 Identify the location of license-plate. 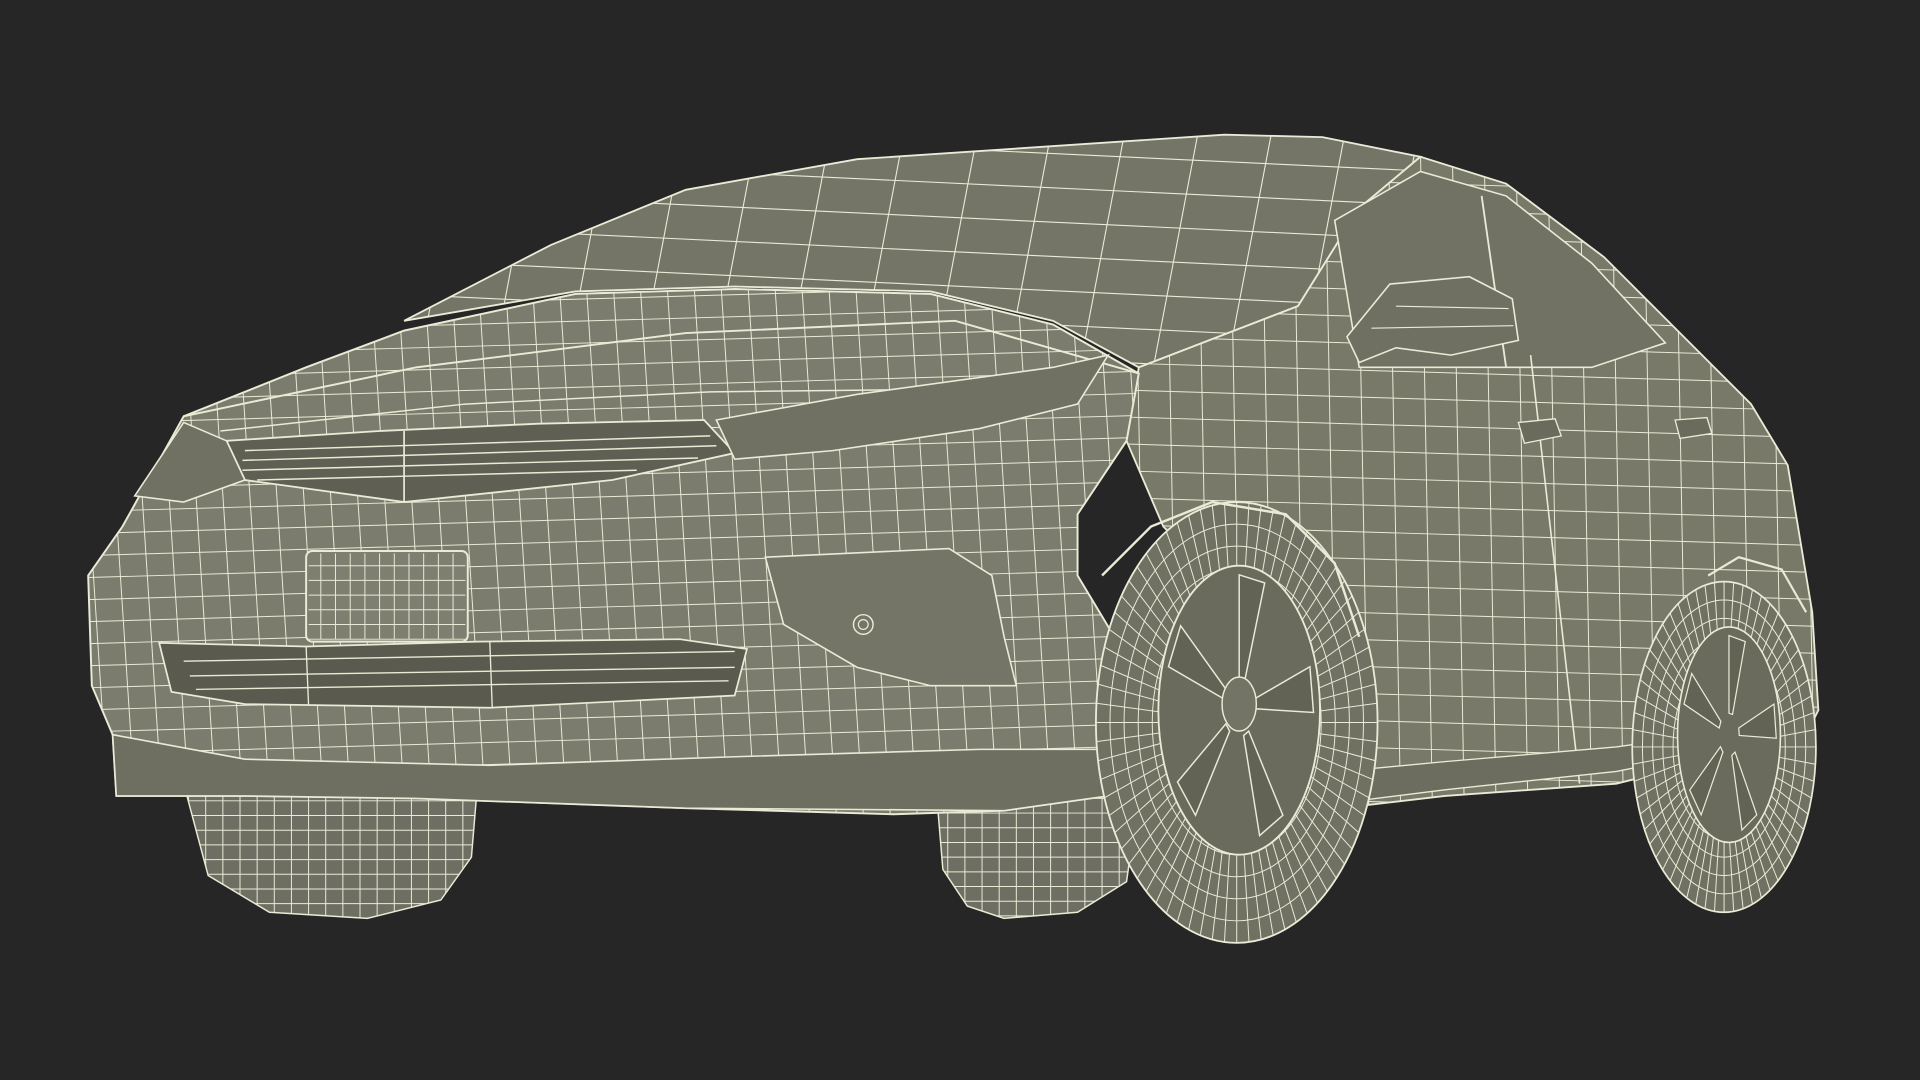
(387, 596).